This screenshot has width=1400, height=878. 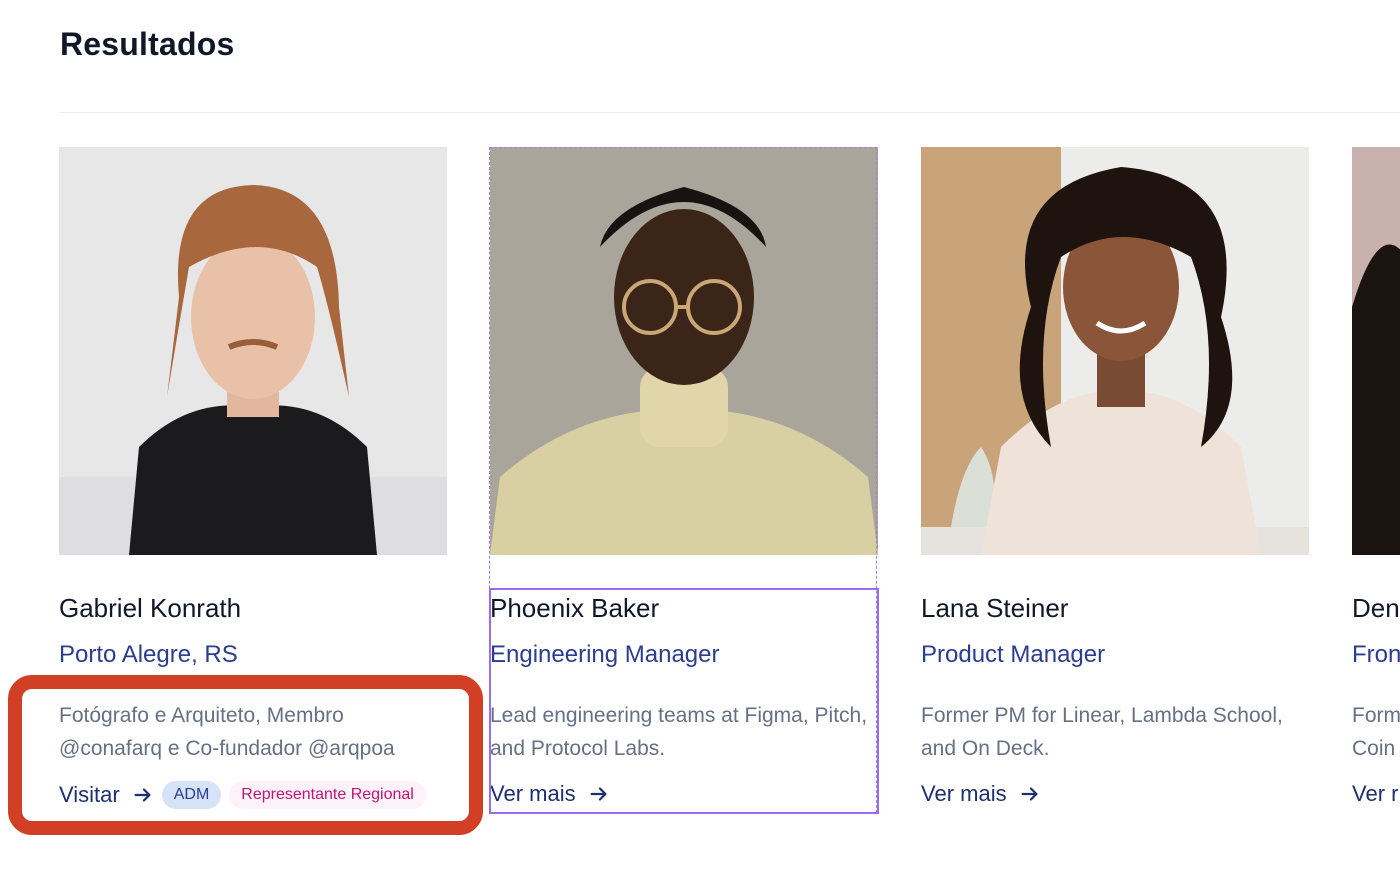 What do you see at coordinates (148, 654) in the screenshot?
I see `profile-location: Porto Alegre, RS` at bounding box center [148, 654].